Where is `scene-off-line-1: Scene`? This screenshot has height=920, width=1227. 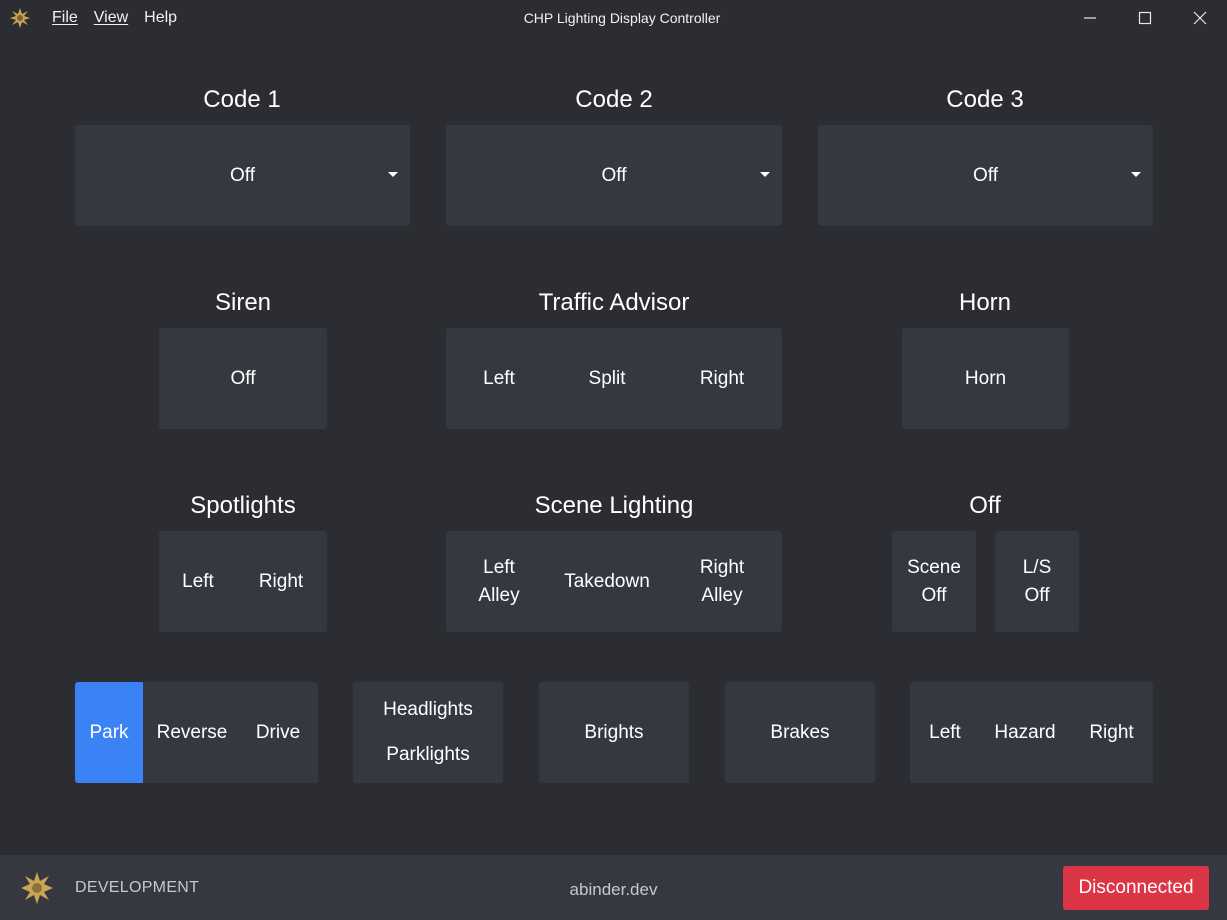
scene-off-line-1: Scene is located at coordinates (934, 567).